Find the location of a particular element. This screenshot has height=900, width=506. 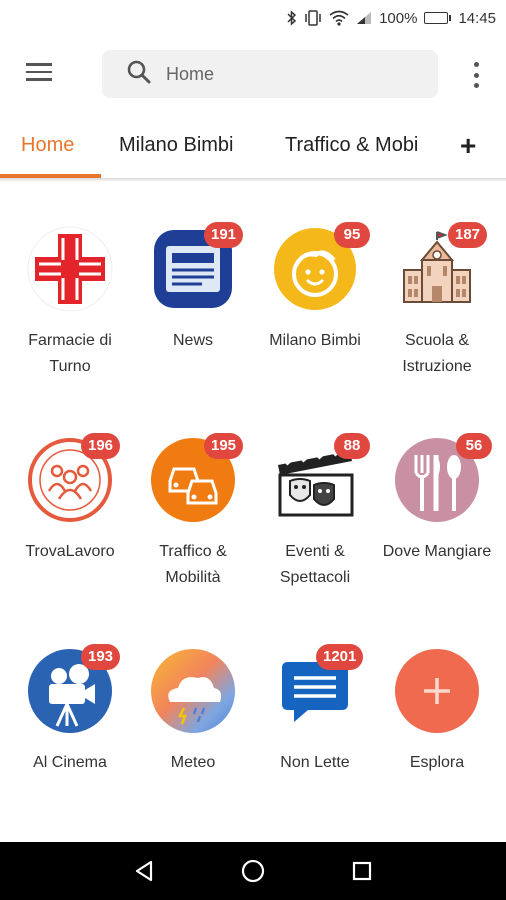

more-options-icon is located at coordinates (476, 75).